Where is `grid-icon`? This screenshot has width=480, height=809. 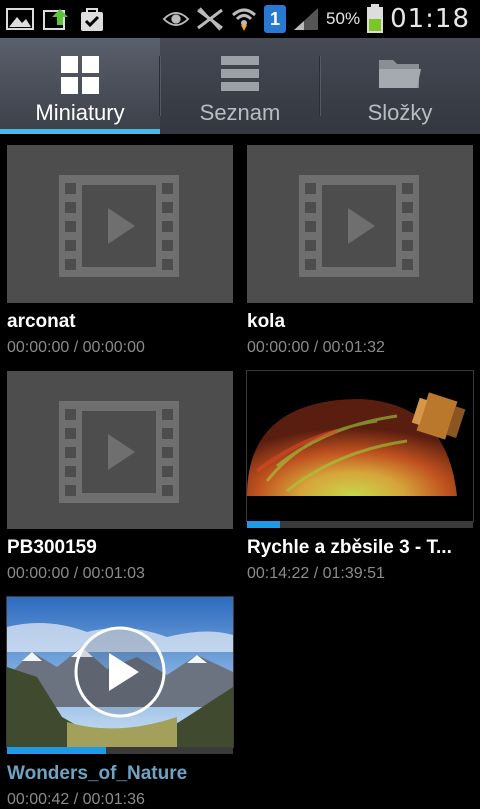 grid-icon is located at coordinates (80, 77).